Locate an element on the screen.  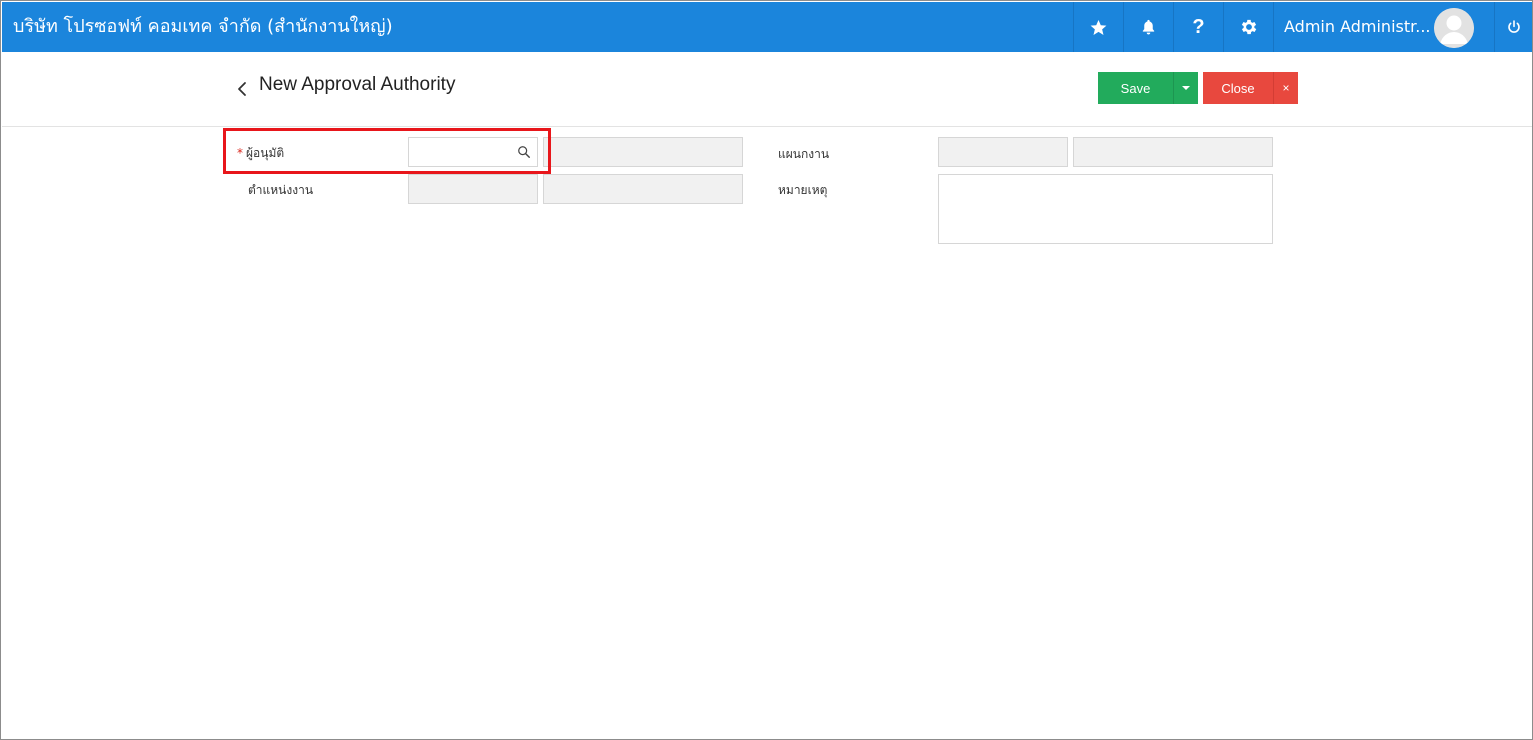
help-button: ? is located at coordinates (1198, 27).